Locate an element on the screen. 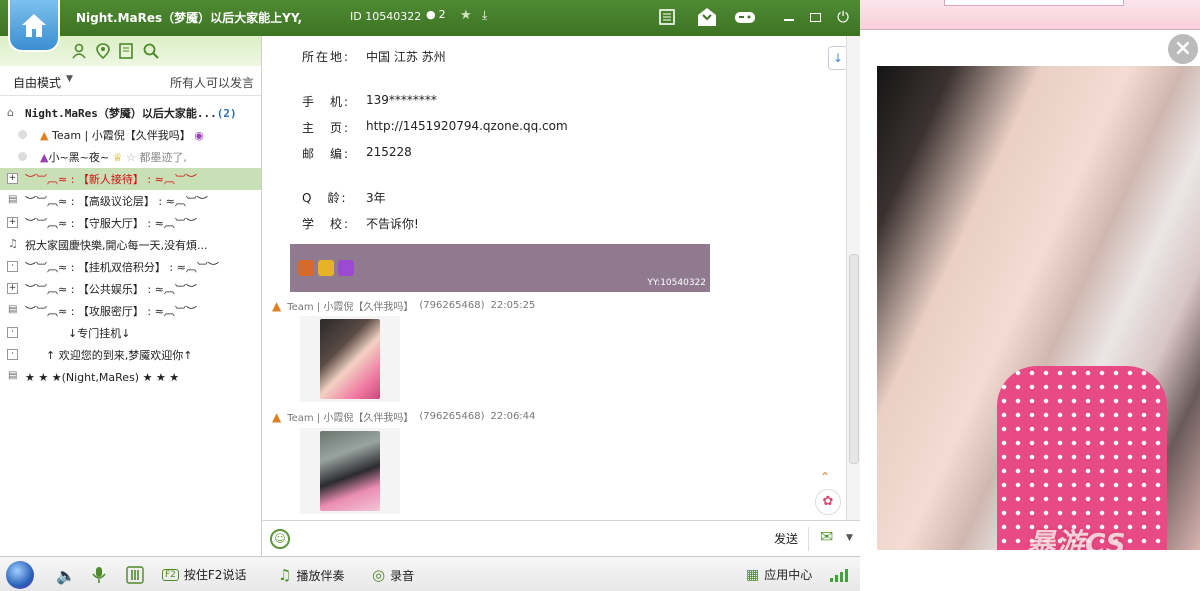 Image resolution: width=1200 pixels, height=591 pixels. tree-user: ▲小~黑~夜~ ♕ ☆ 都墨迹了, is located at coordinates (131, 157).